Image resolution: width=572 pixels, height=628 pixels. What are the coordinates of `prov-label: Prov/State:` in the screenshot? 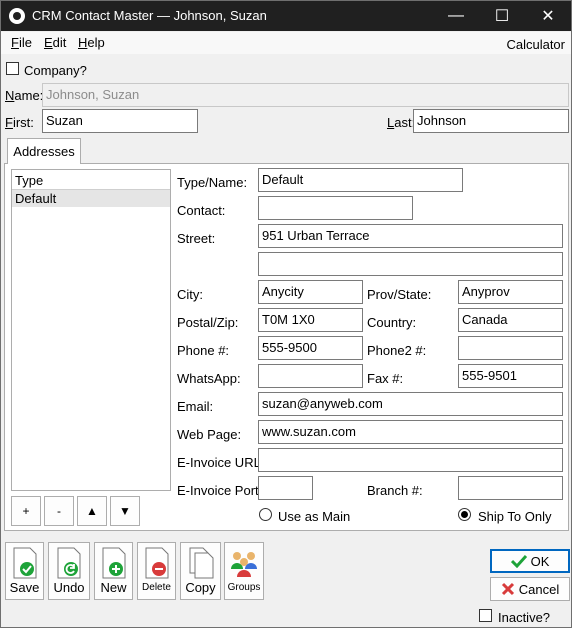 It's located at (399, 294).